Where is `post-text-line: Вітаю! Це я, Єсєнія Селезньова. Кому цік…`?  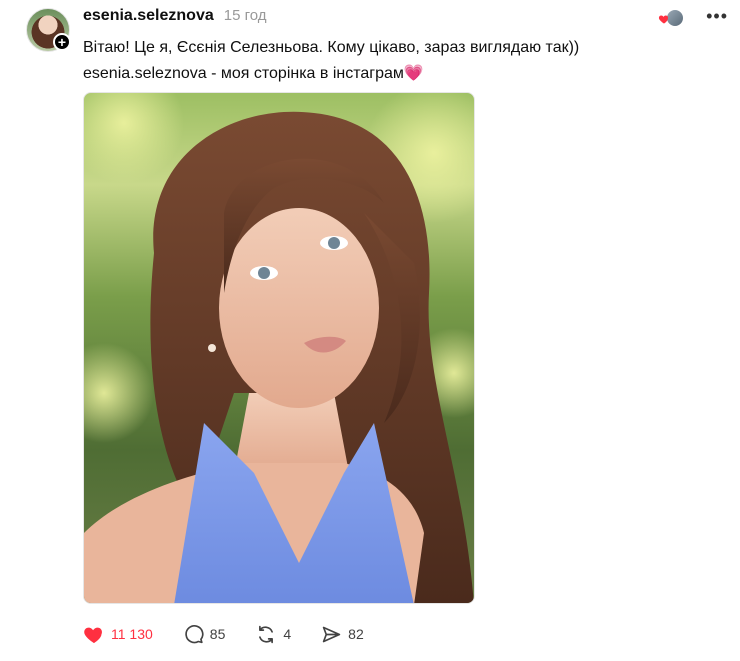
post-text-line: Вітаю! Це я, Єсєнія Селезньова. Кому цік… is located at coordinates (331, 47).